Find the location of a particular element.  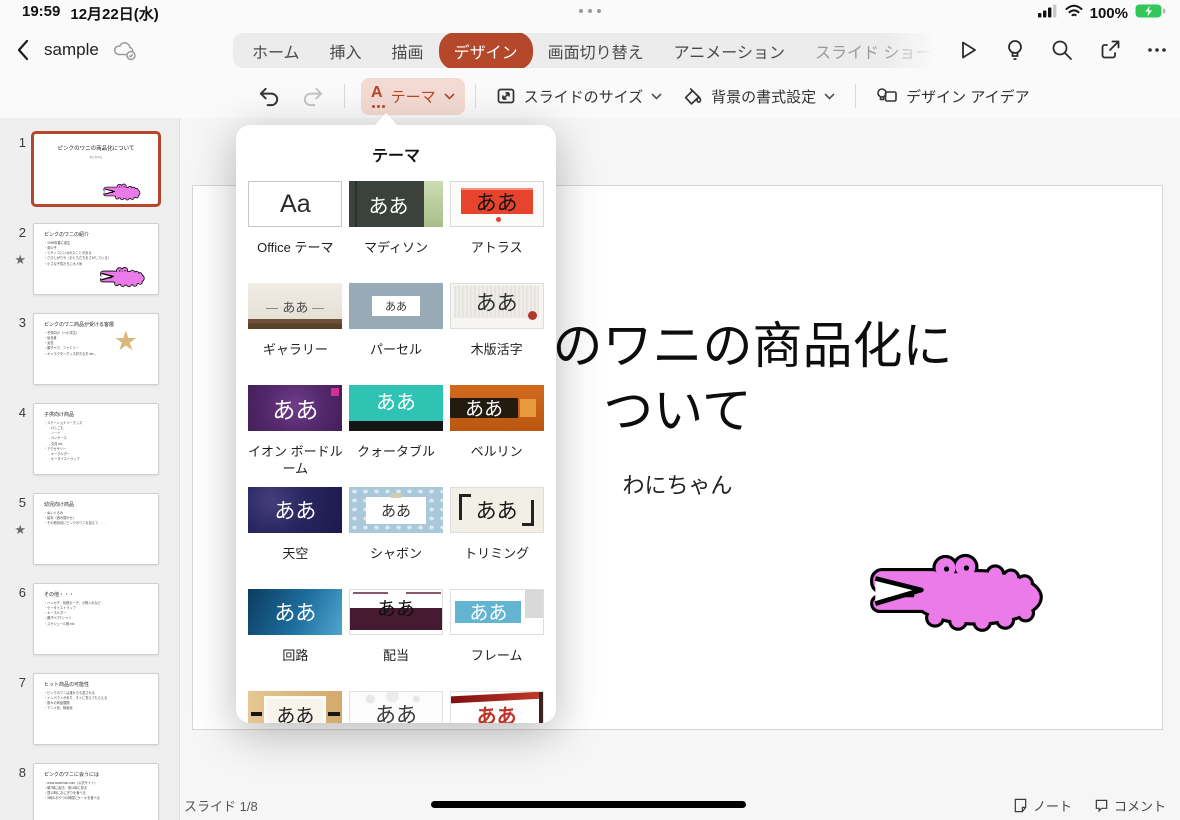

theme-label: Office テーマ is located at coordinates (295, 247).